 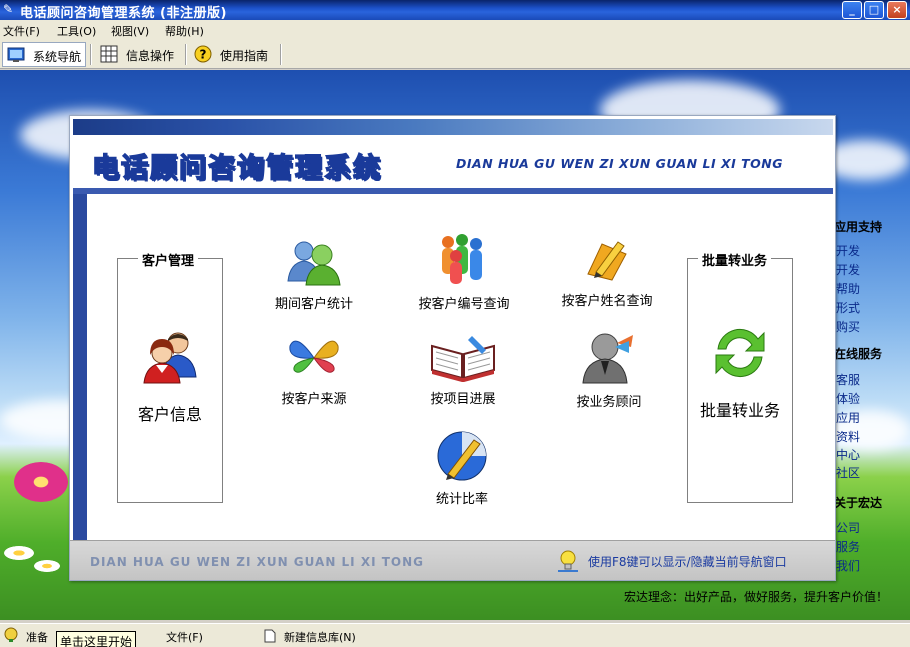 What do you see at coordinates (314, 356) in the screenshot?
I see `butterfly-icon` at bounding box center [314, 356].